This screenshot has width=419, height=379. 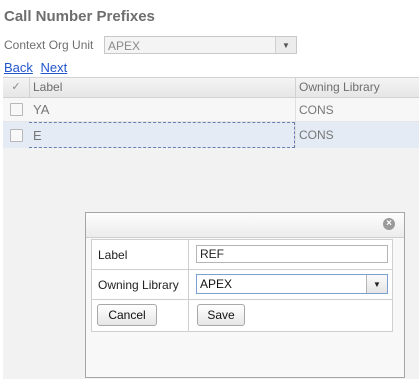 What do you see at coordinates (41, 109) in the screenshot?
I see `row-label: YA` at bounding box center [41, 109].